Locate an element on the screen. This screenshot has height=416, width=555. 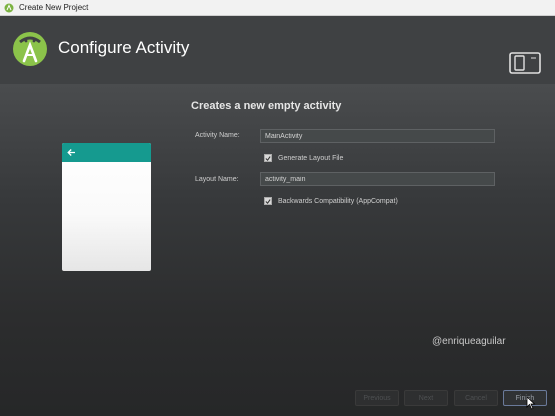
preview-appbar is located at coordinates (106, 152).